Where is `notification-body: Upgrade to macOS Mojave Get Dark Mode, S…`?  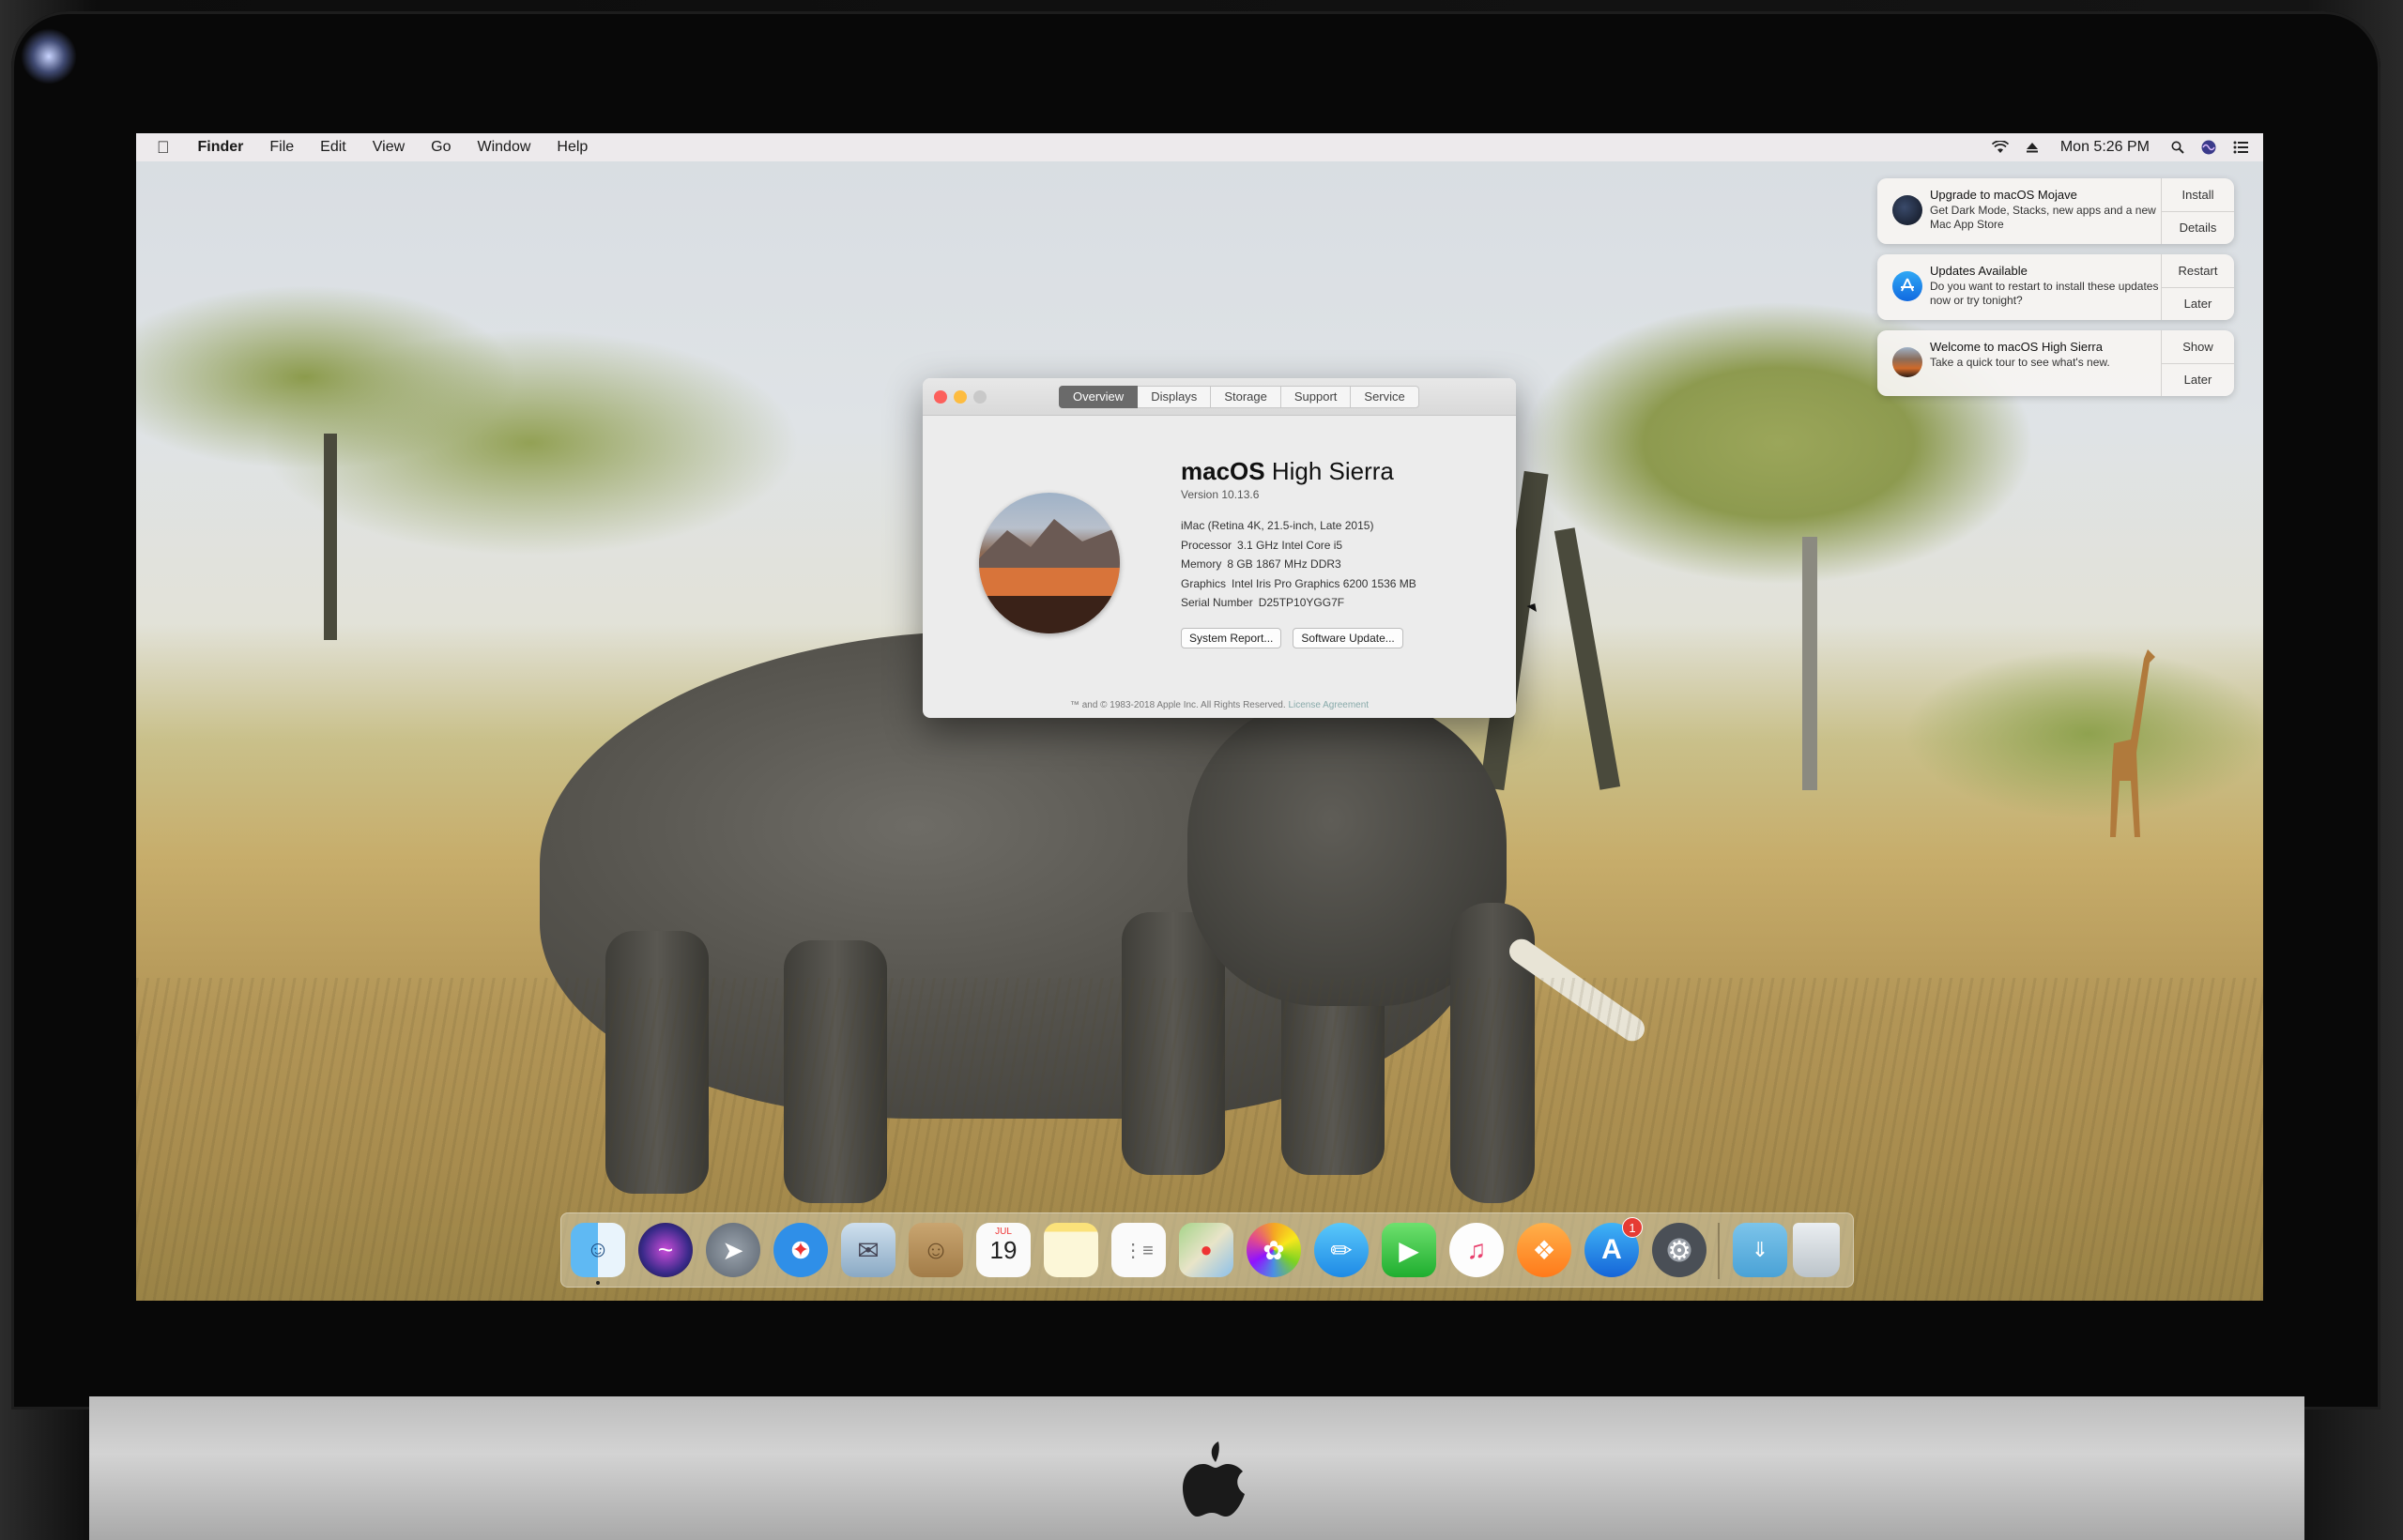 notification-body: Upgrade to macOS Mojave Get Dark Mode, S… is located at coordinates (2046, 211).